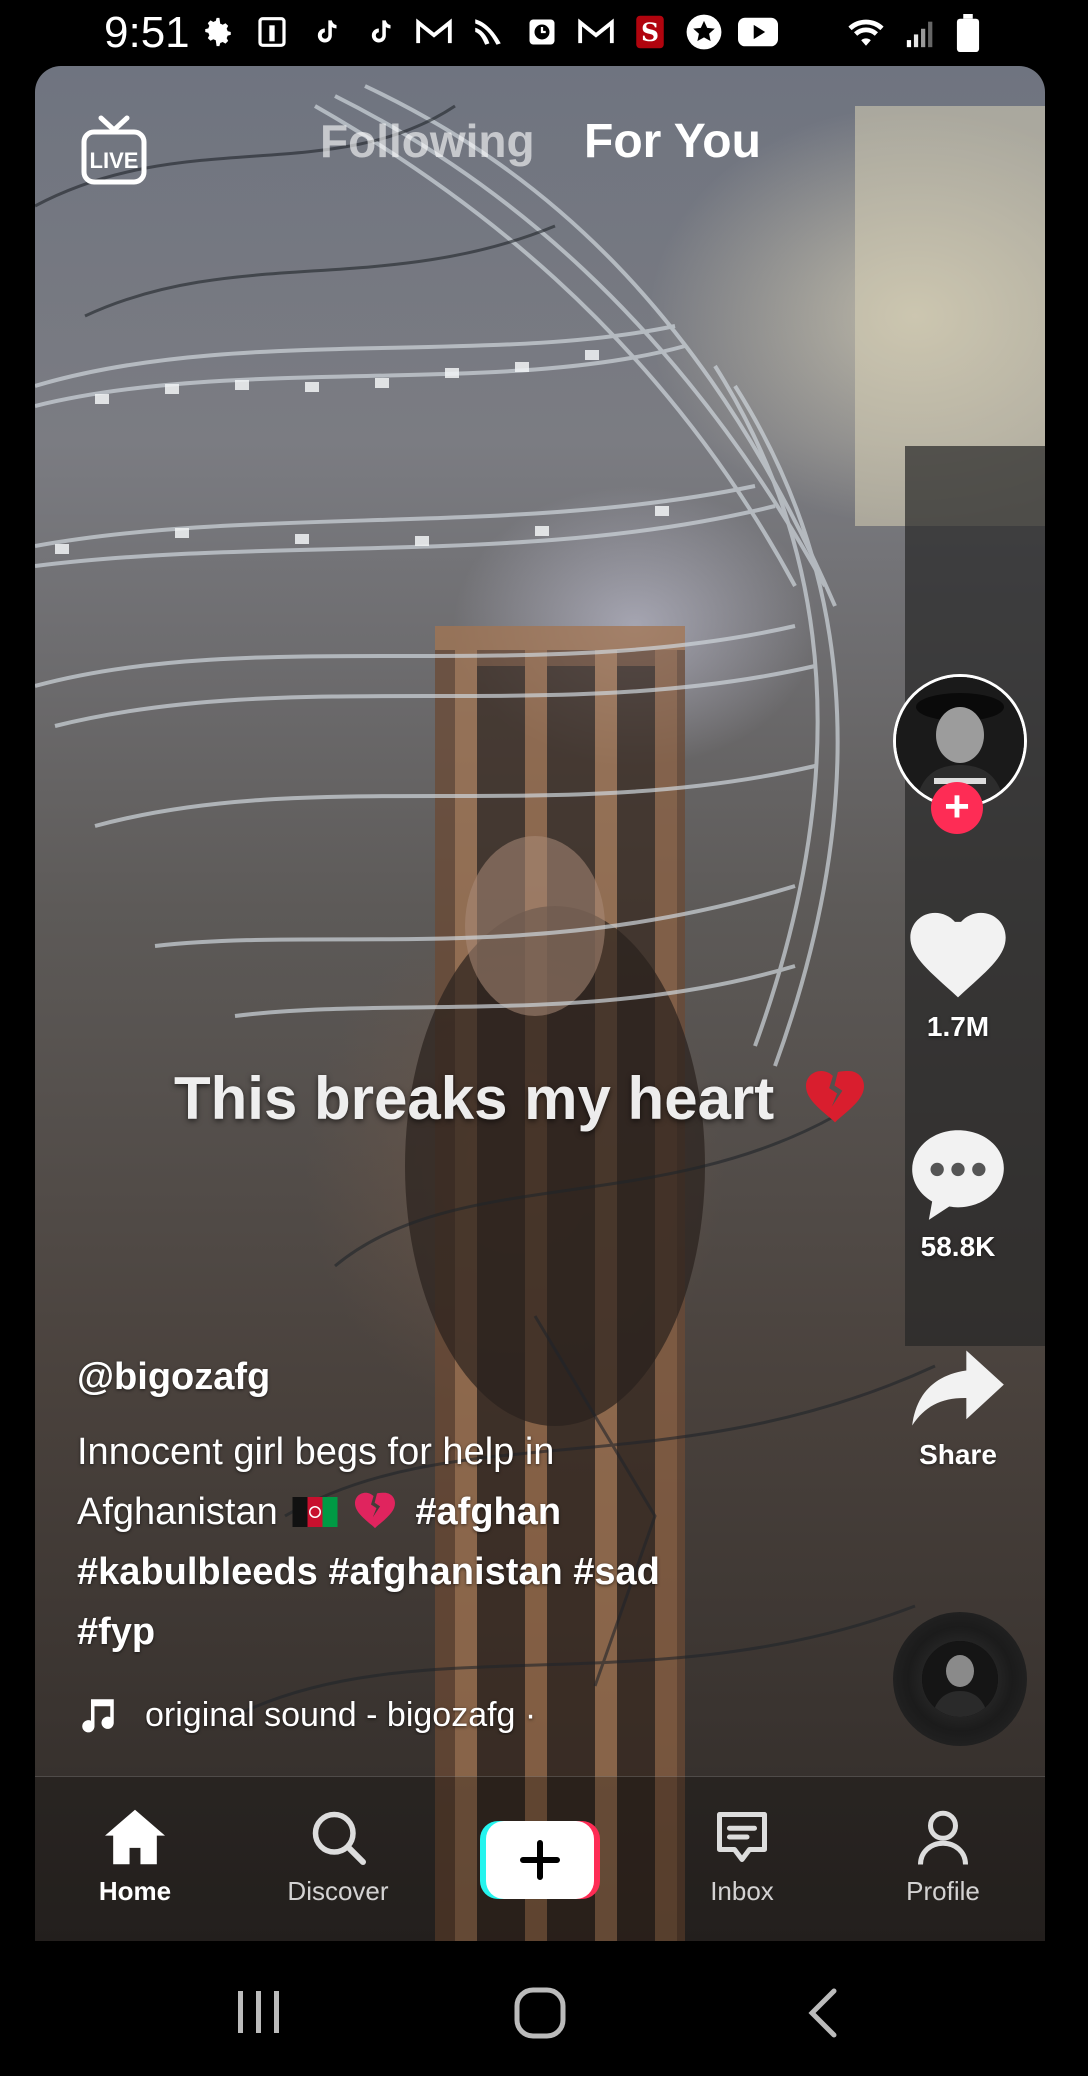 This screenshot has height=2076, width=1088. Describe the element at coordinates (758, 32) in the screenshot. I see `youtube-icon` at that location.